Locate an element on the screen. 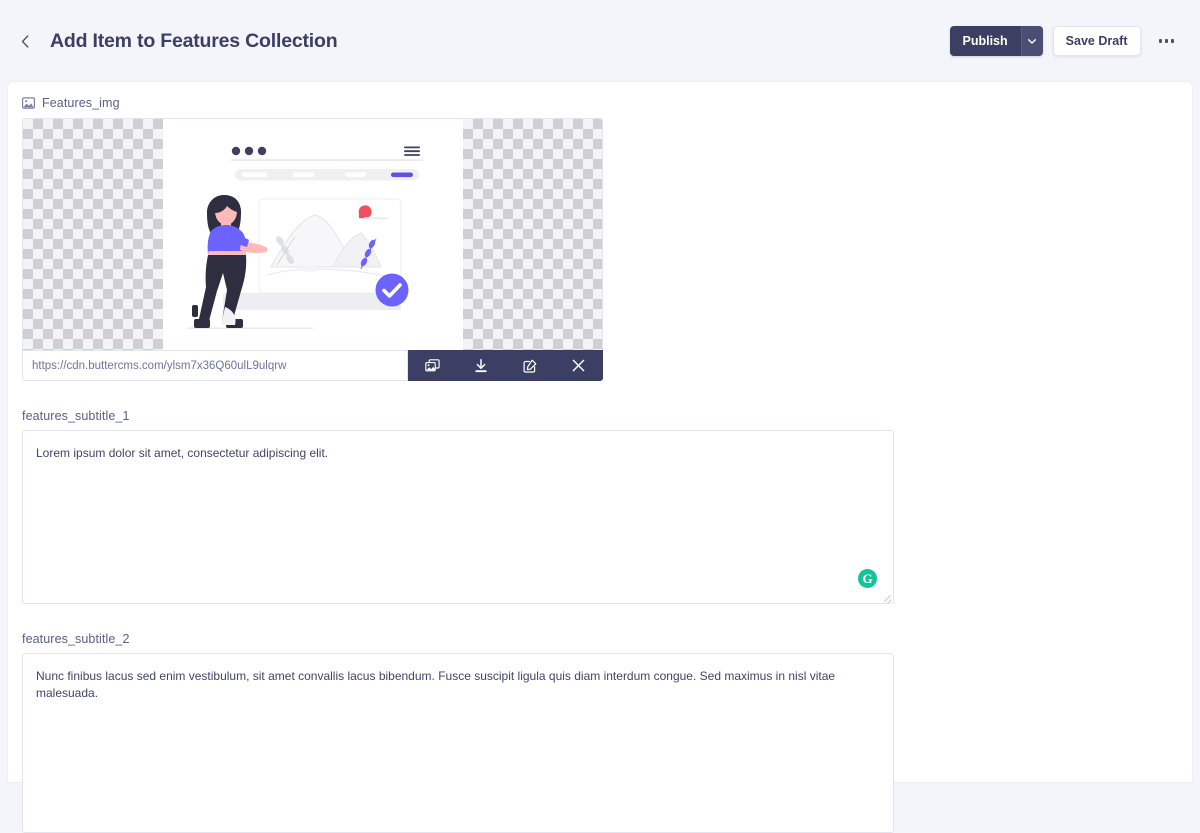 The width and height of the screenshot is (1200, 833). image-url-row is located at coordinates (312, 365).